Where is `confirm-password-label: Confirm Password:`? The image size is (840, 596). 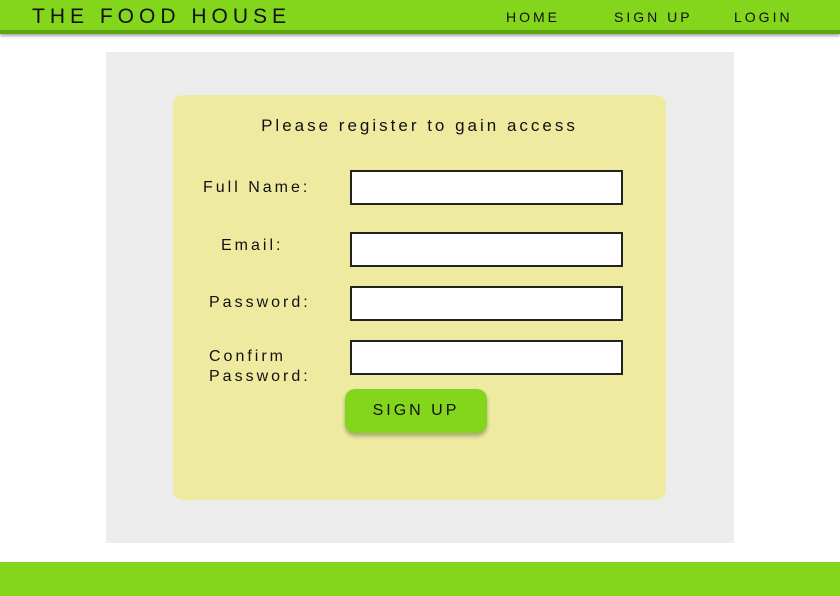 confirm-password-label: Confirm Password: is located at coordinates (274, 367).